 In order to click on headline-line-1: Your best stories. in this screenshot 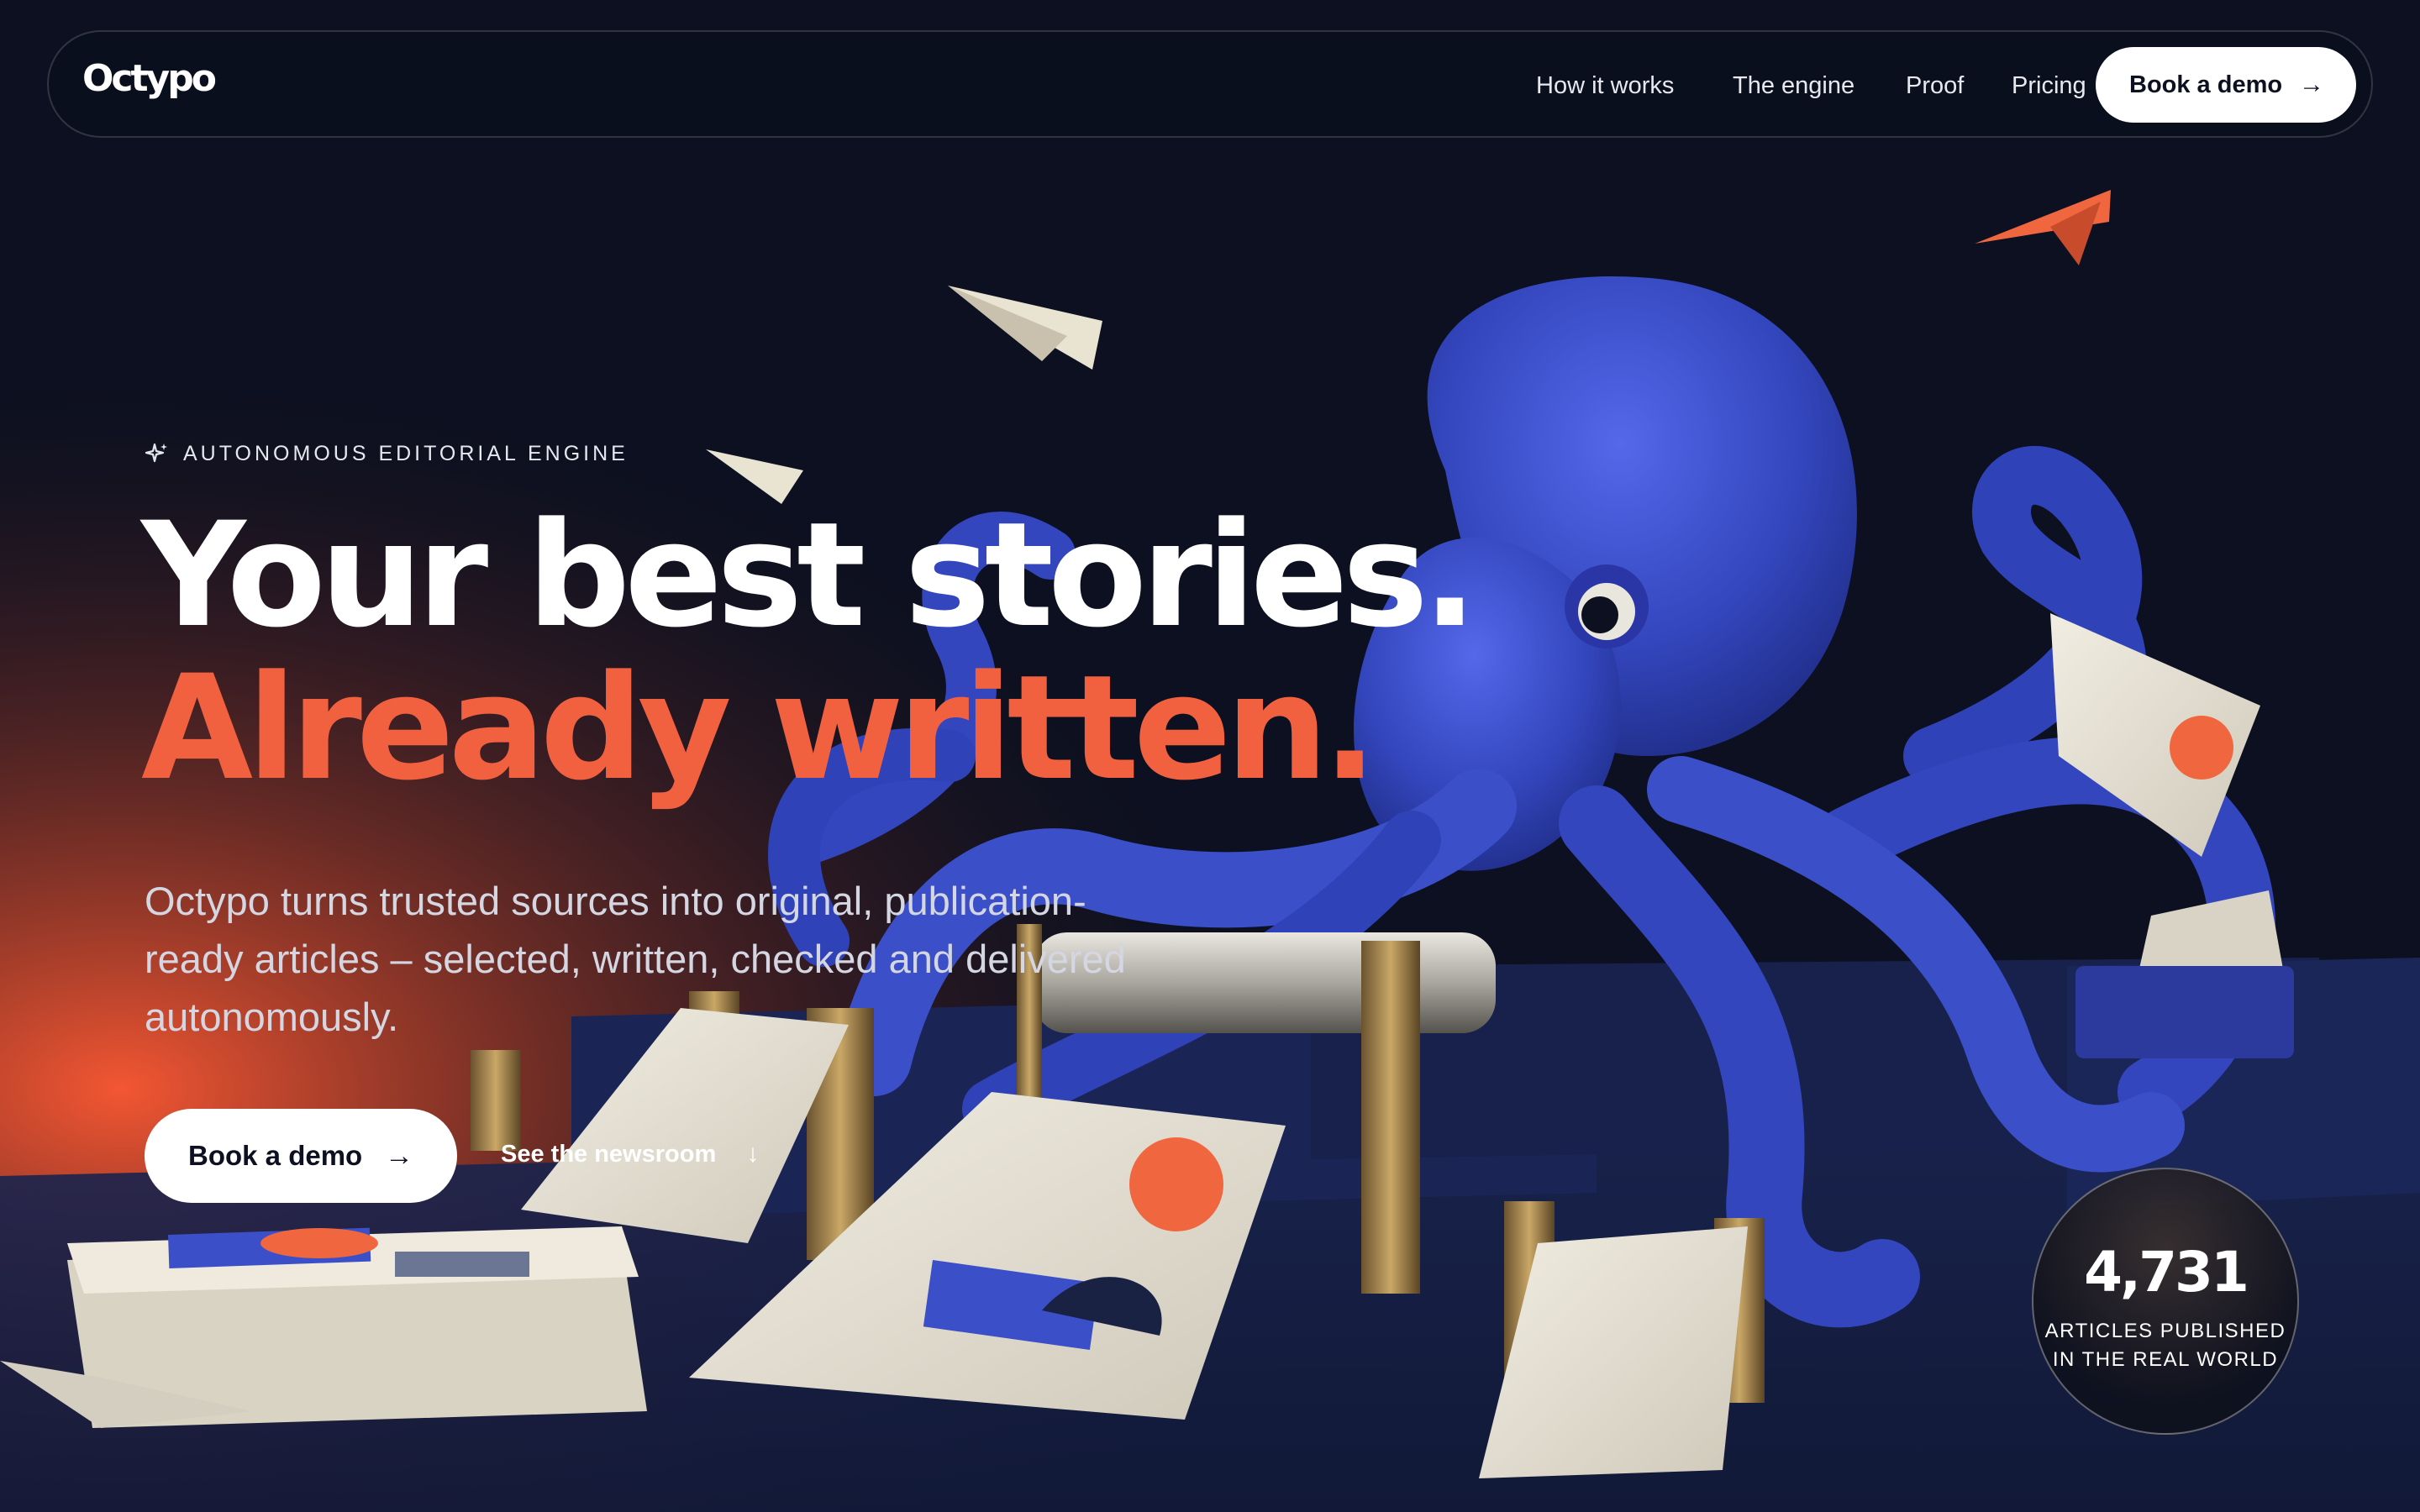, I will do `click(809, 575)`.